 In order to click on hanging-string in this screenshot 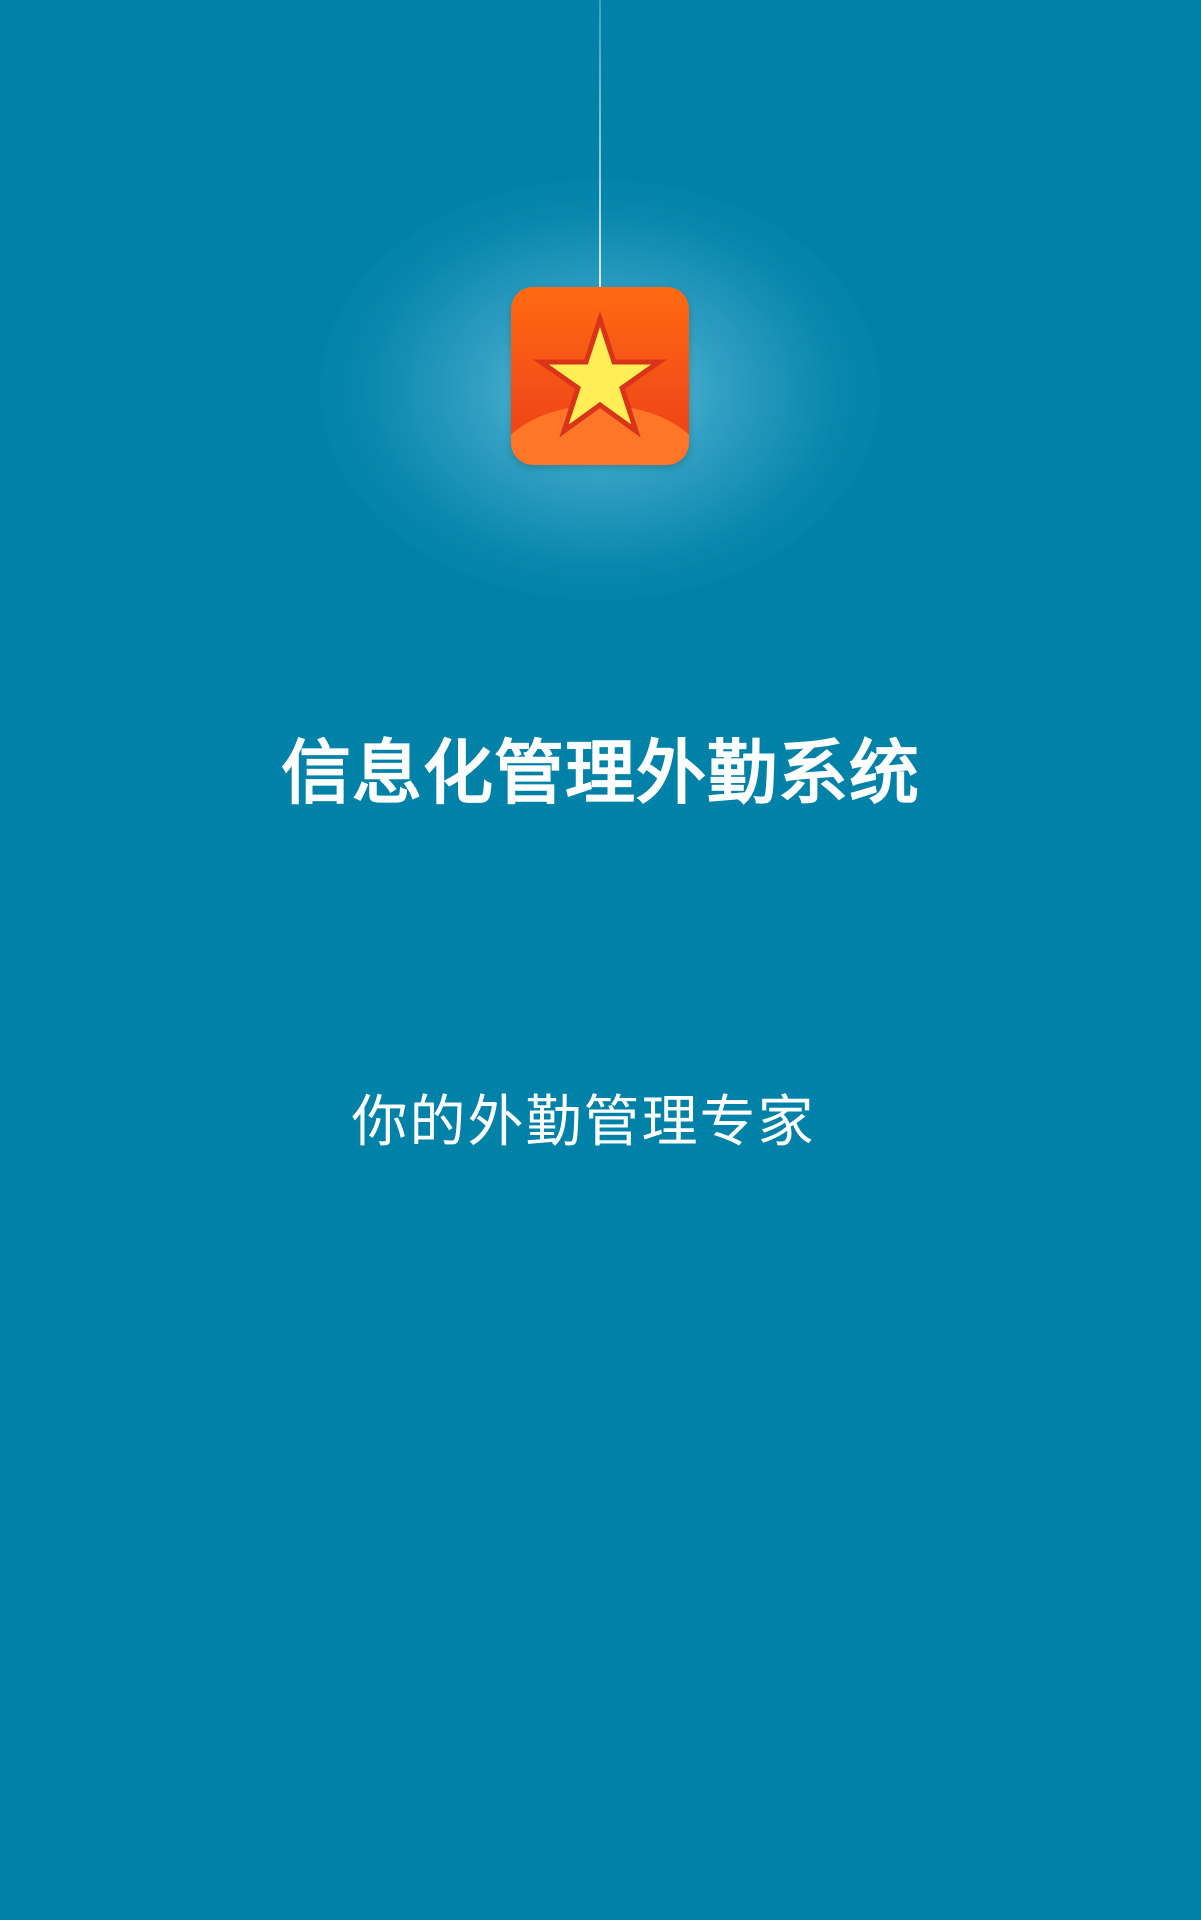, I will do `click(600, 145)`.